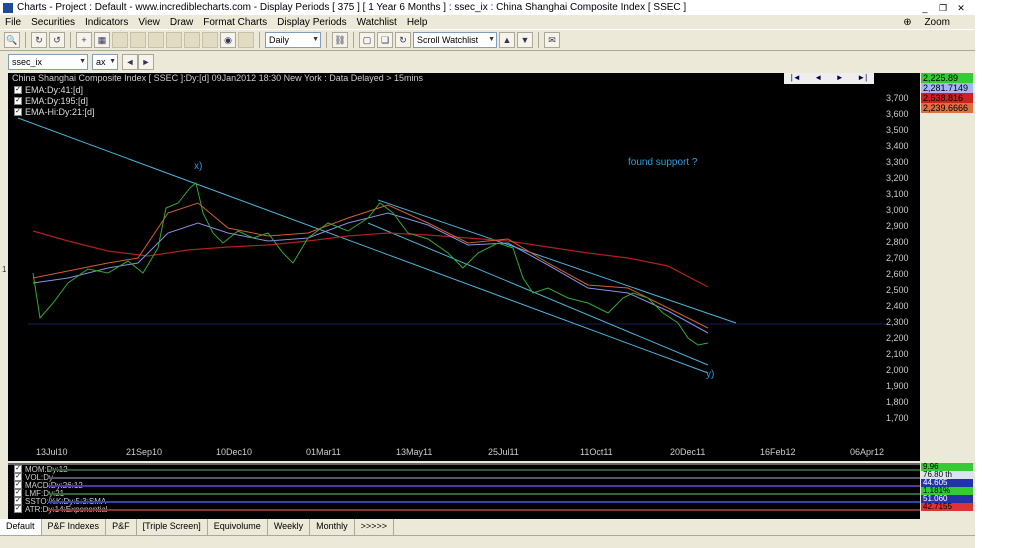  I want to click on x-tick: 13Jul10, so click(52, 452).